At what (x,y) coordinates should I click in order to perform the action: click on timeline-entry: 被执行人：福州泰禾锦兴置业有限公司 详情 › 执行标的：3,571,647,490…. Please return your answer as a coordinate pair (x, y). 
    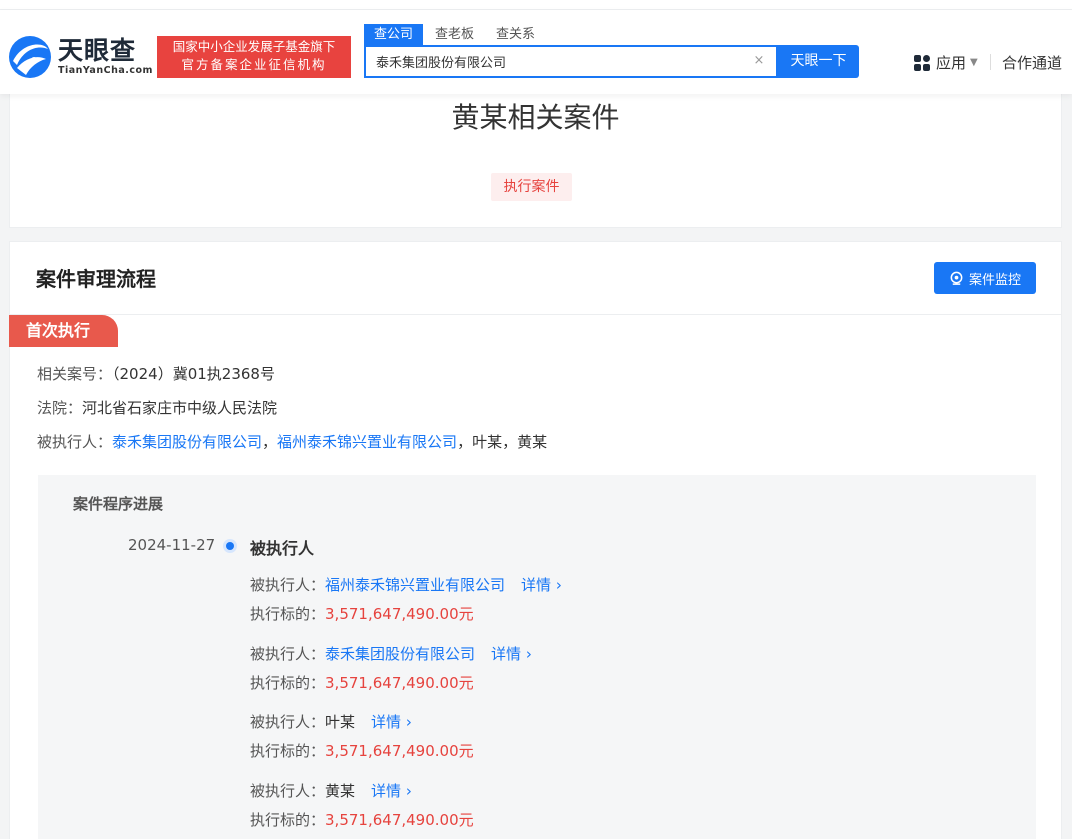
    Looking at the image, I should click on (406, 602).